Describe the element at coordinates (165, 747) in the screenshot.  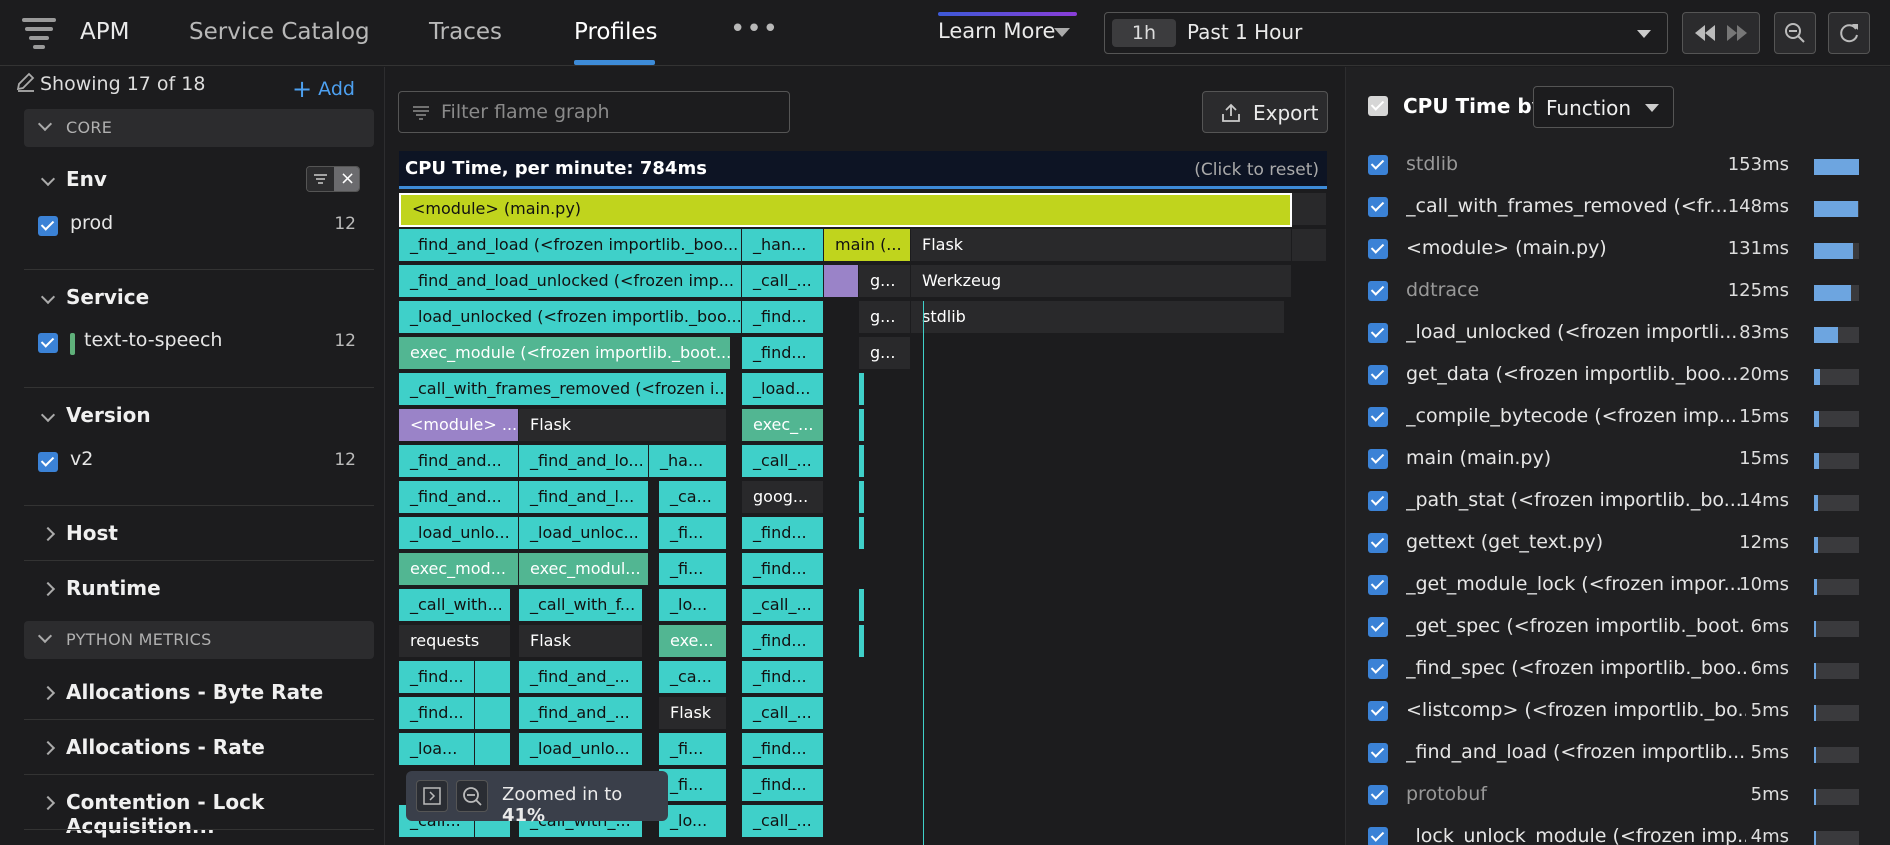
I see `facet-alloc-rate-title: Allocations - Rate` at that location.